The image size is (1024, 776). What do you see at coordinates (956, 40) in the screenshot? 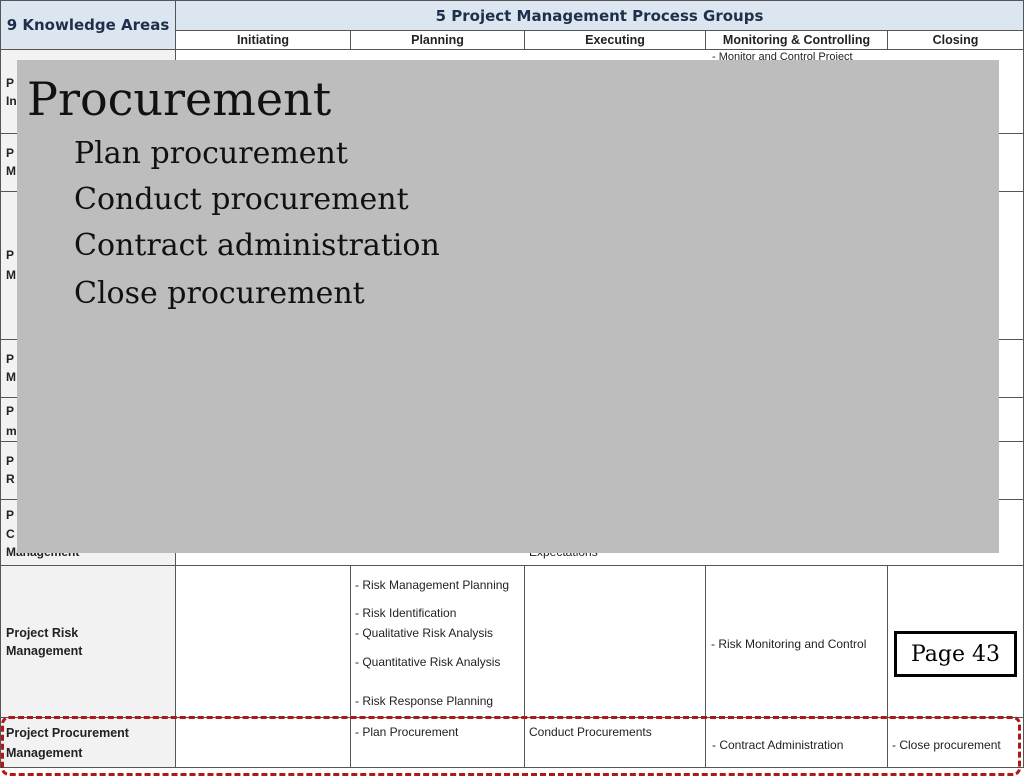
I see `column-closing: Closing` at bounding box center [956, 40].